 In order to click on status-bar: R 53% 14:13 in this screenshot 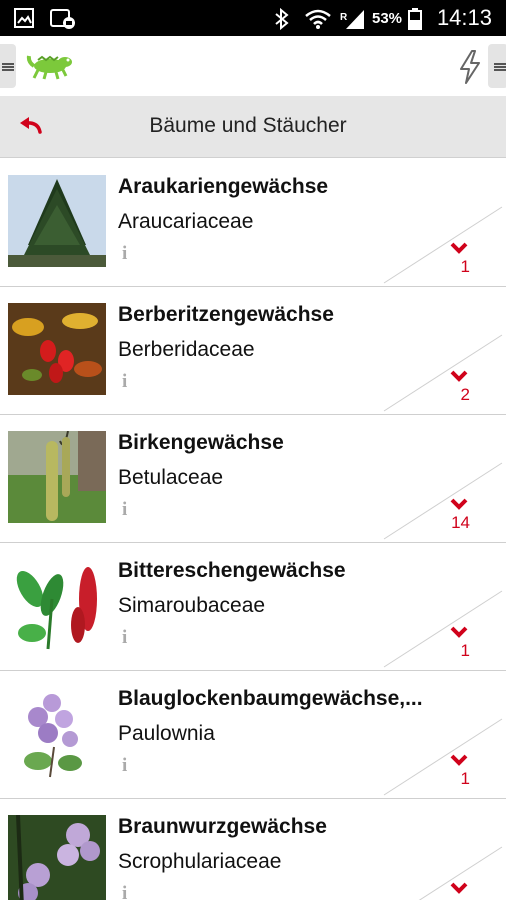, I will do `click(253, 18)`.